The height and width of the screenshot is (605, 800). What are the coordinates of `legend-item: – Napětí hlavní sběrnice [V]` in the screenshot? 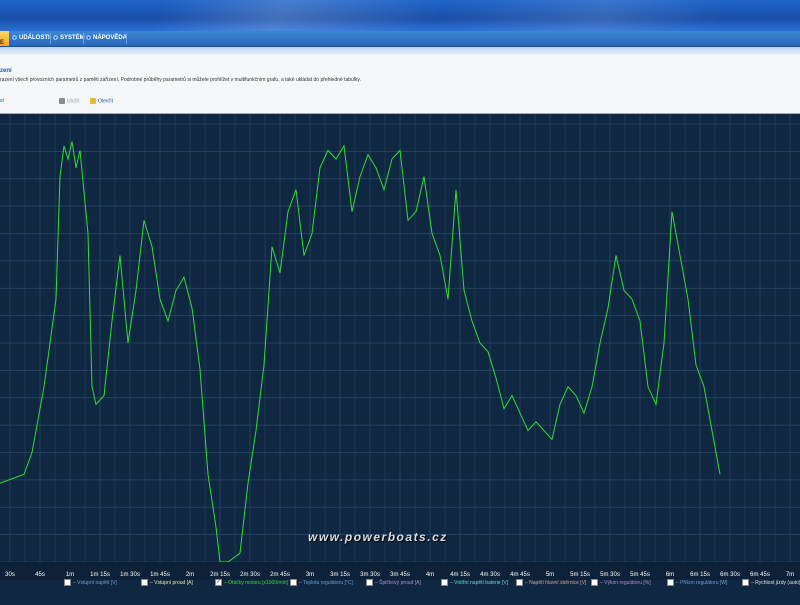 It's located at (551, 583).